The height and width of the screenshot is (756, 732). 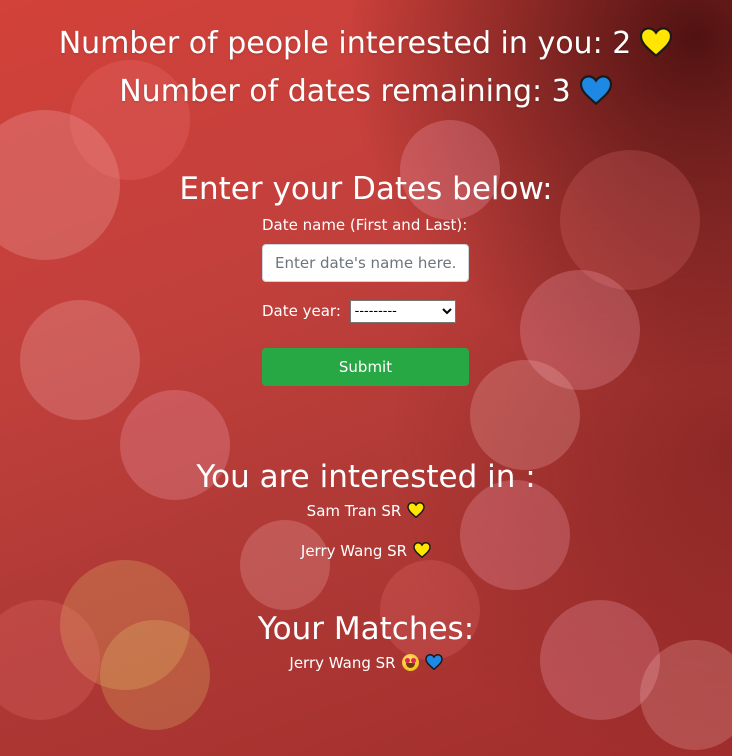 What do you see at coordinates (301, 311) in the screenshot?
I see `date-year-label: Date year:` at bounding box center [301, 311].